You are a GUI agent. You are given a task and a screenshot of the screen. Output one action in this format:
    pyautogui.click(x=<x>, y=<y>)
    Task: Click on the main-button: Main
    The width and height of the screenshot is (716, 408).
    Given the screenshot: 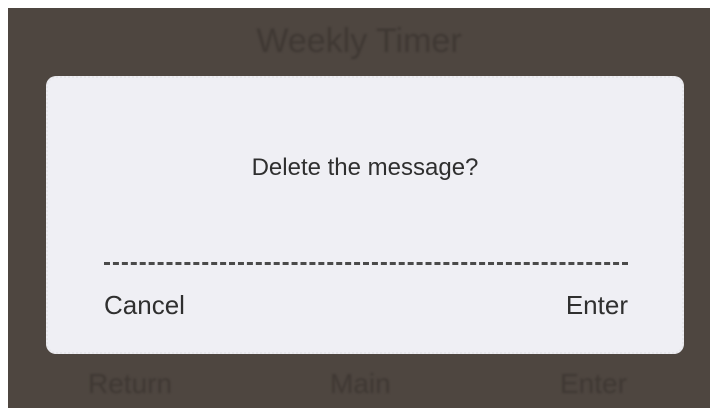 What is the action you would take?
    pyautogui.click(x=360, y=383)
    